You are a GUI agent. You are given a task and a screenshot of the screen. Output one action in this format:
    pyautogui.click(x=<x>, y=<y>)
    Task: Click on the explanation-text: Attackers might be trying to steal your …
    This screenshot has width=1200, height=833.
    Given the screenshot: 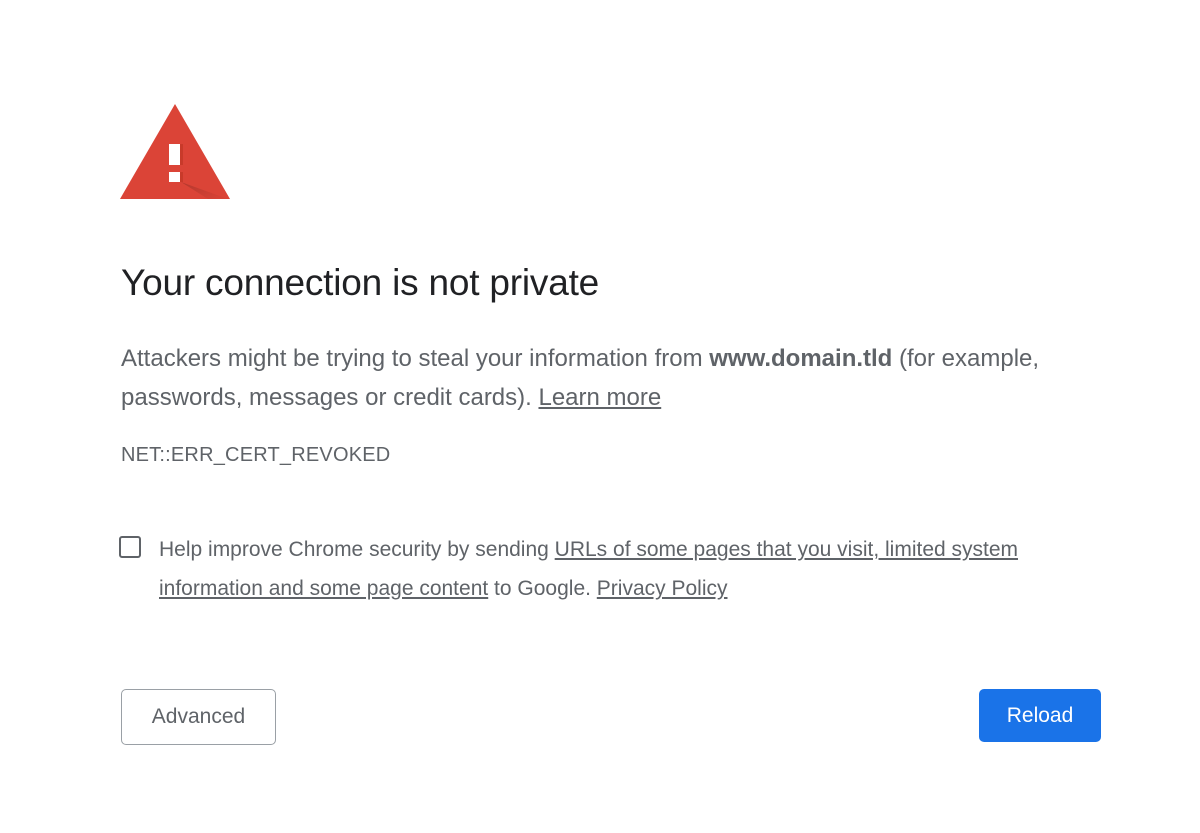 What is the action you would take?
    pyautogui.click(x=616, y=378)
    